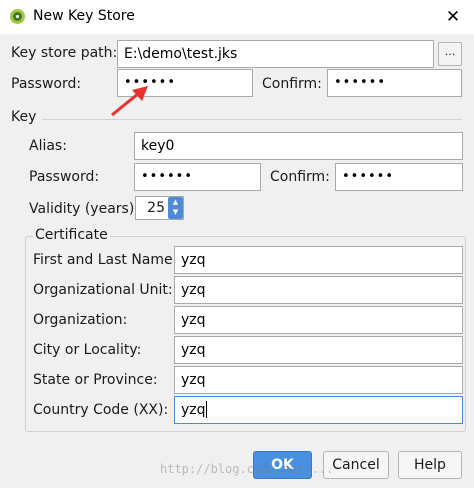  Describe the element at coordinates (101, 410) in the screenshot. I see `country-code-label: Country Code (XX):` at that location.